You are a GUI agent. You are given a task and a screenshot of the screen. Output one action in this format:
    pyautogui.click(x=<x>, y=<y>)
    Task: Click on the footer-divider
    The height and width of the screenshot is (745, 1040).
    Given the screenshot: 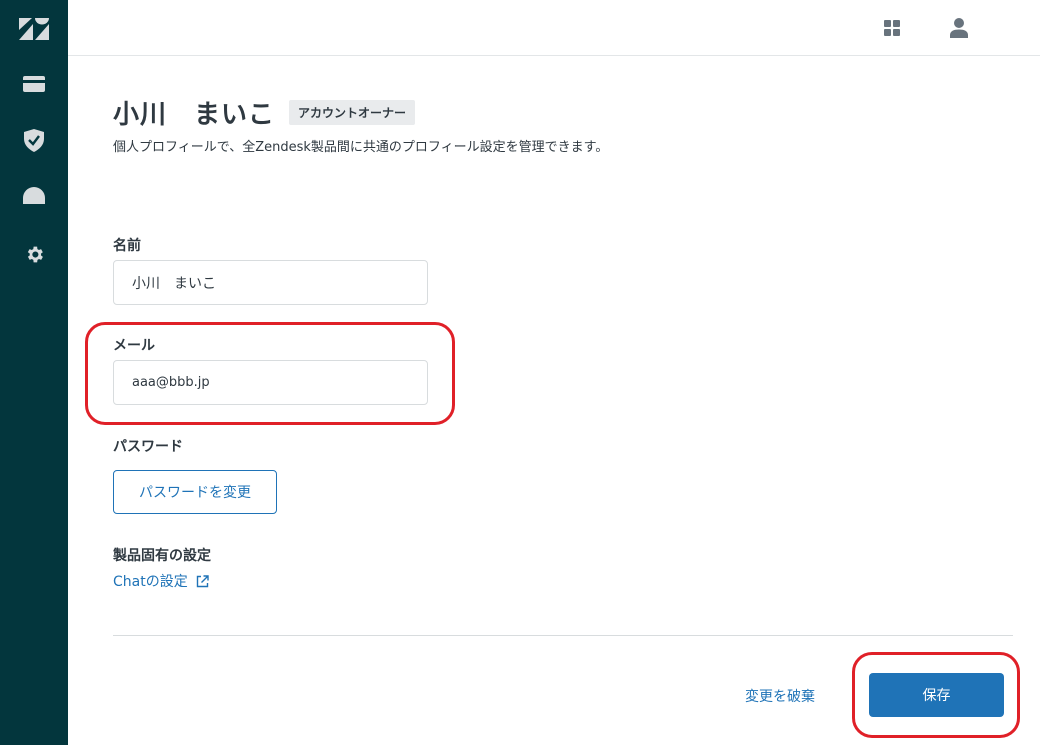 What is the action you would take?
    pyautogui.click(x=563, y=635)
    